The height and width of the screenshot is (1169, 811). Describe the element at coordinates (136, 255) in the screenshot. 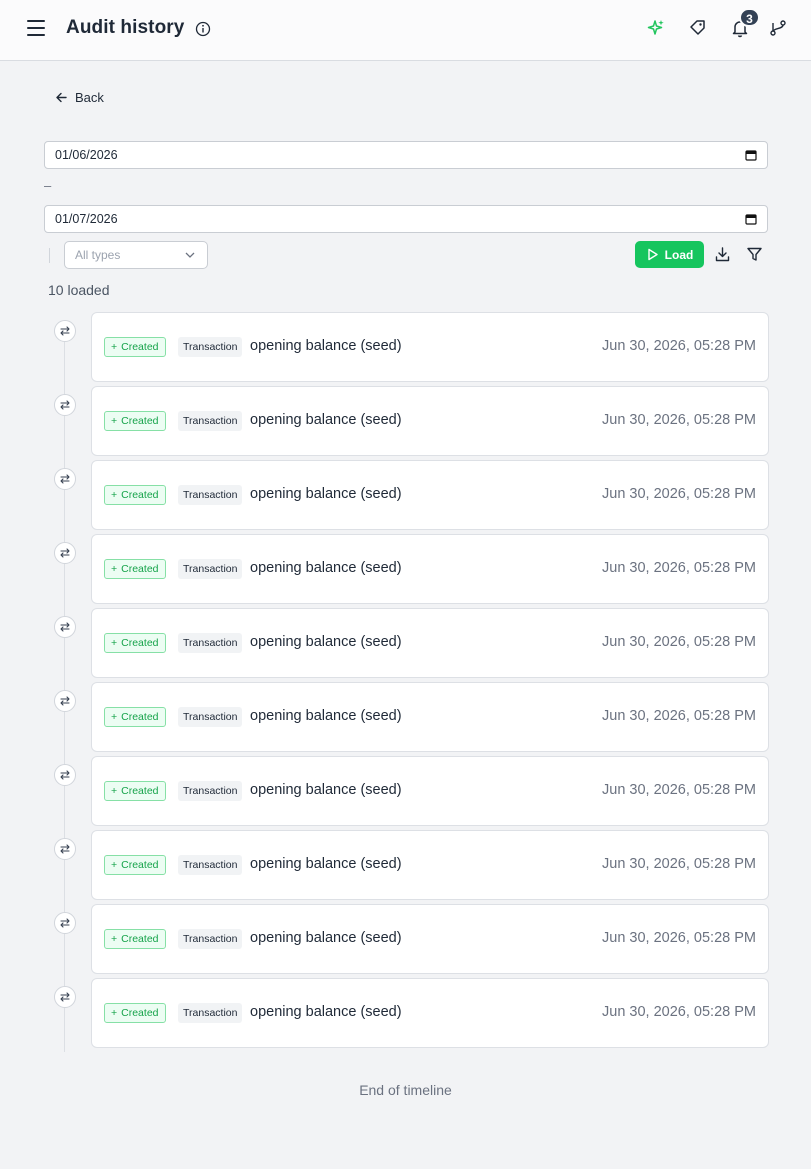

I see `type-select: All types` at that location.